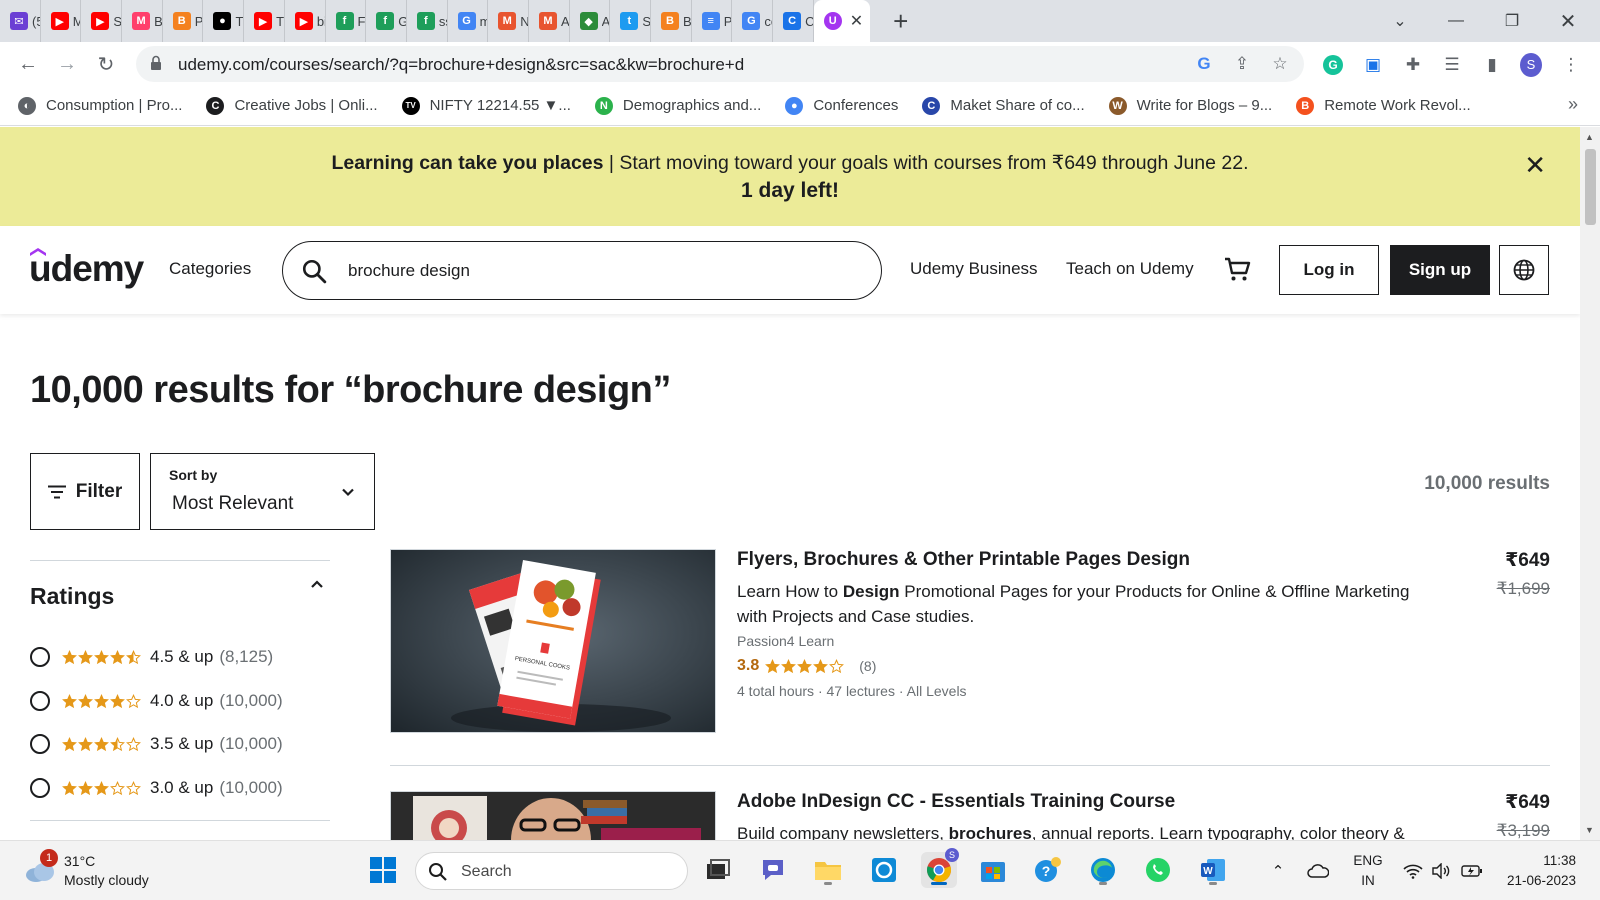 The width and height of the screenshot is (1600, 900). Describe the element at coordinates (183, 21) in the screenshot. I see `browser-tab: B Pc` at that location.